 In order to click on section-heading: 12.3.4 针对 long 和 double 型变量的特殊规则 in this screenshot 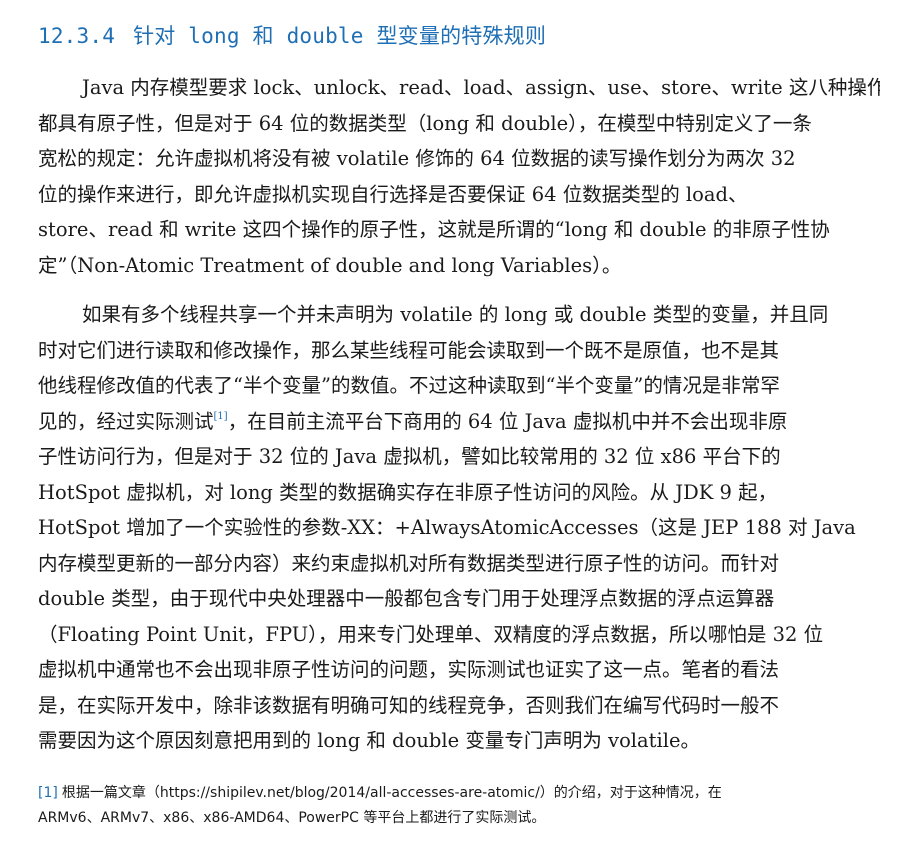, I will do `click(292, 35)`.